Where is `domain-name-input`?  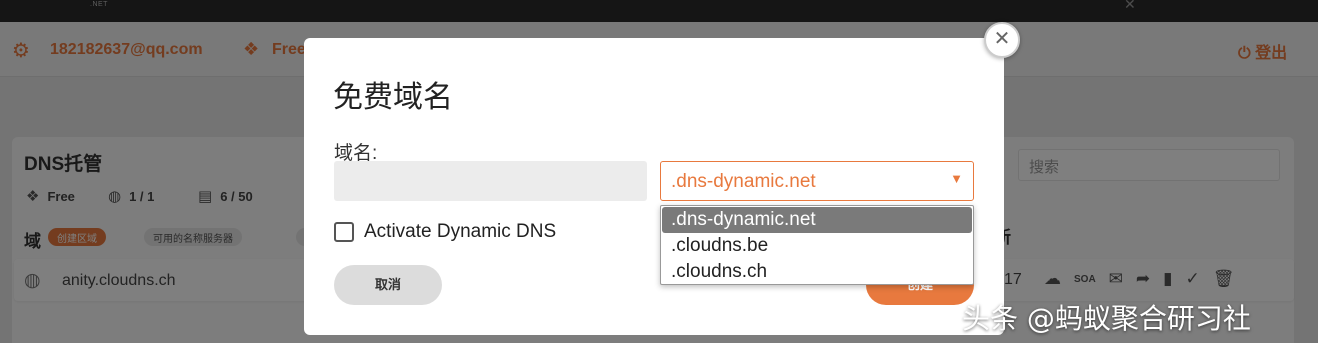 domain-name-input is located at coordinates (490, 181).